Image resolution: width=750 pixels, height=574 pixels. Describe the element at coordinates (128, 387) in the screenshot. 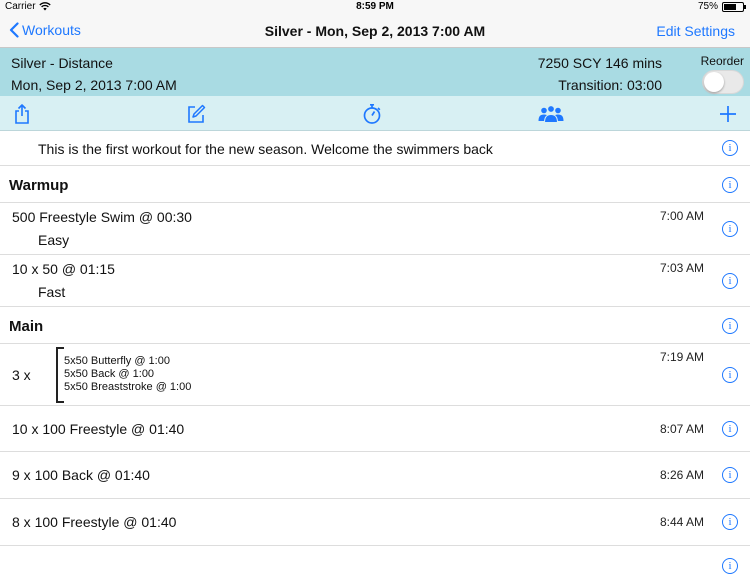

I see `group-set-line: 5x50 Breaststroke @ 1:00` at that location.